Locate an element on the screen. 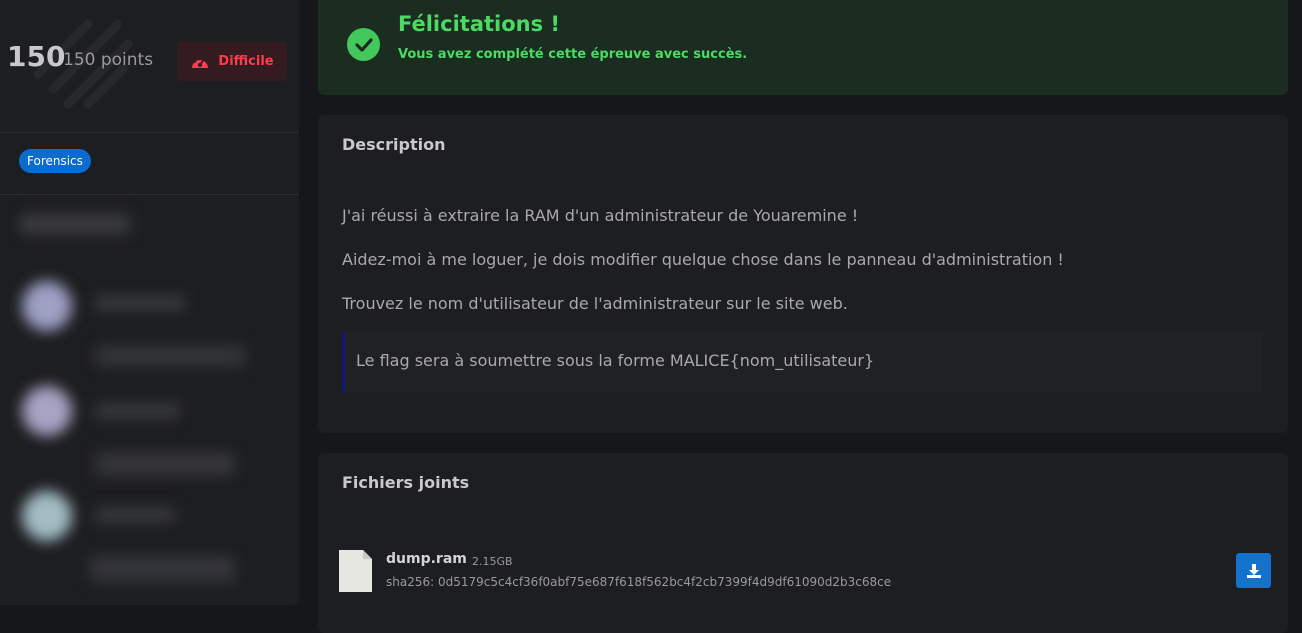 The width and height of the screenshot is (1302, 633). checkmark-icon is located at coordinates (363, 44).